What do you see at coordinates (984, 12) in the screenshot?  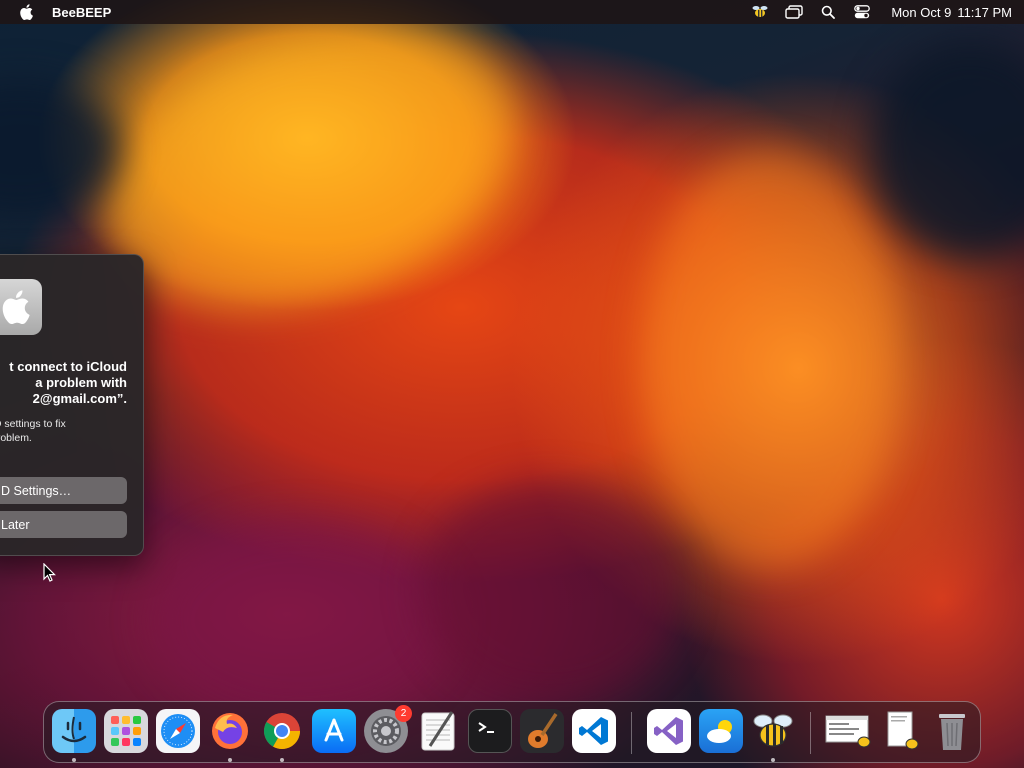 I see `clock-time: 11:17 PM` at bounding box center [984, 12].